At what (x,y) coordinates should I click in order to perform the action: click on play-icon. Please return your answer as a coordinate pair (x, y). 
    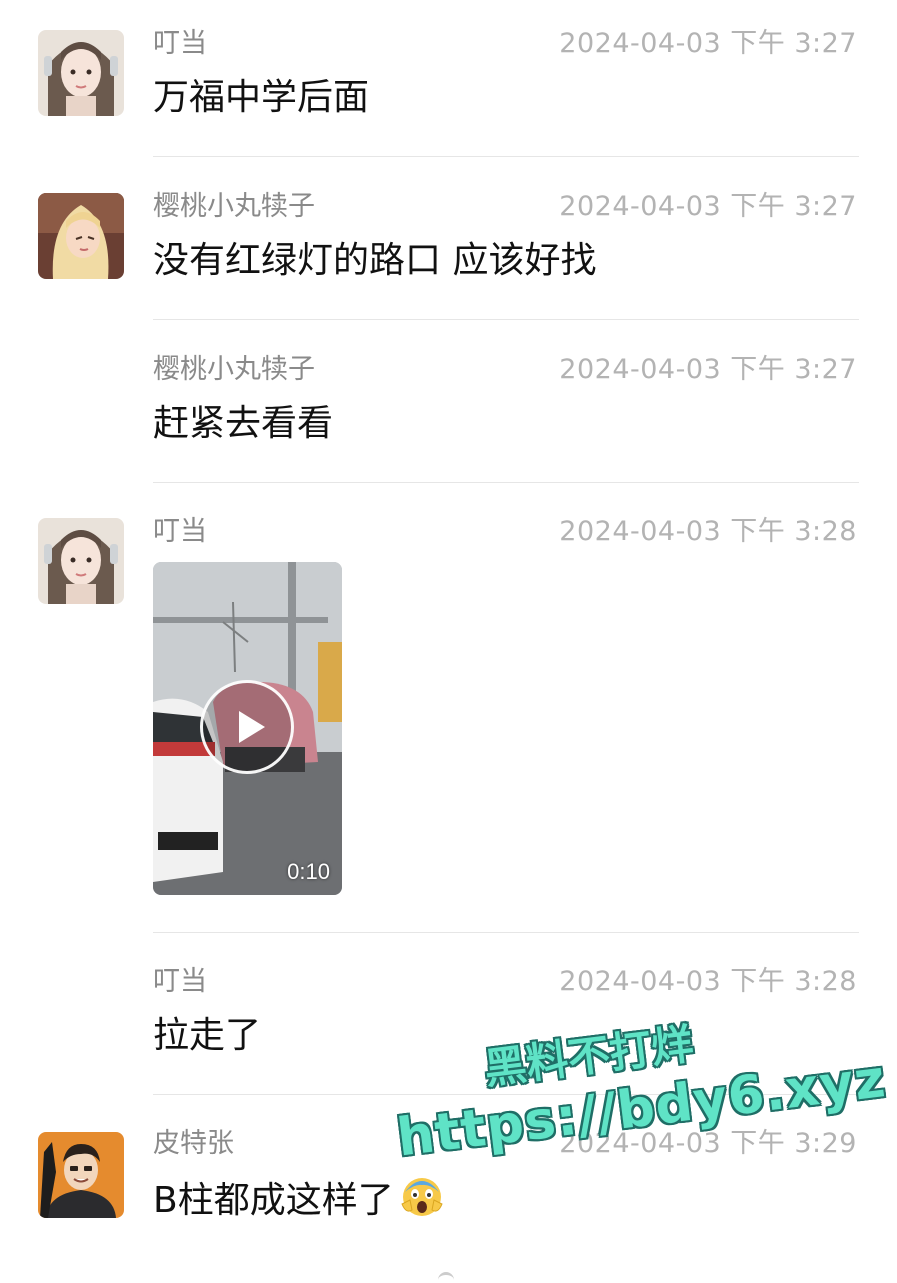
    Looking at the image, I should click on (247, 727).